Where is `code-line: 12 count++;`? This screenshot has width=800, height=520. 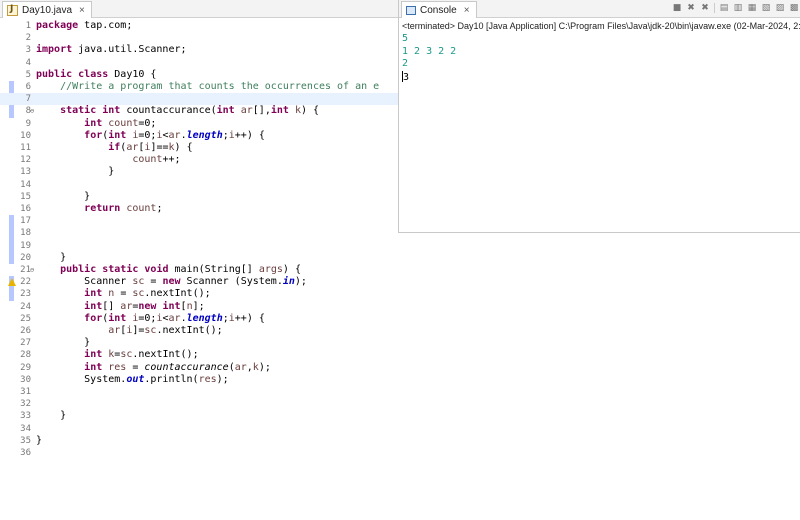
code-line: 12 count++; is located at coordinates (200, 160).